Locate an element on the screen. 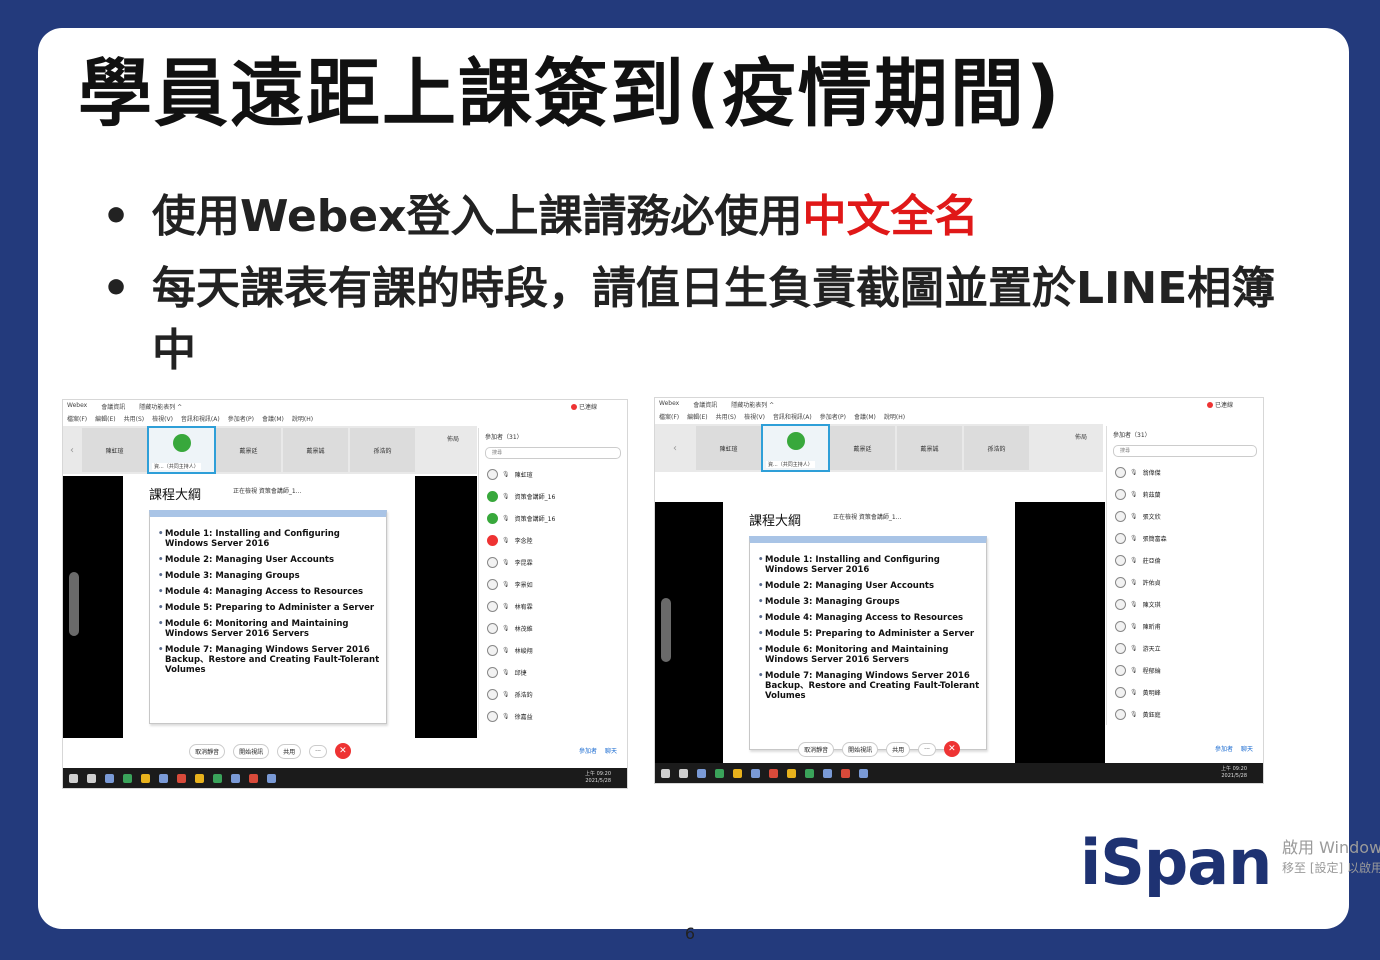 The height and width of the screenshot is (960, 1380). participant-row: 🎙 孫浩鈞 is located at coordinates (553, 694).